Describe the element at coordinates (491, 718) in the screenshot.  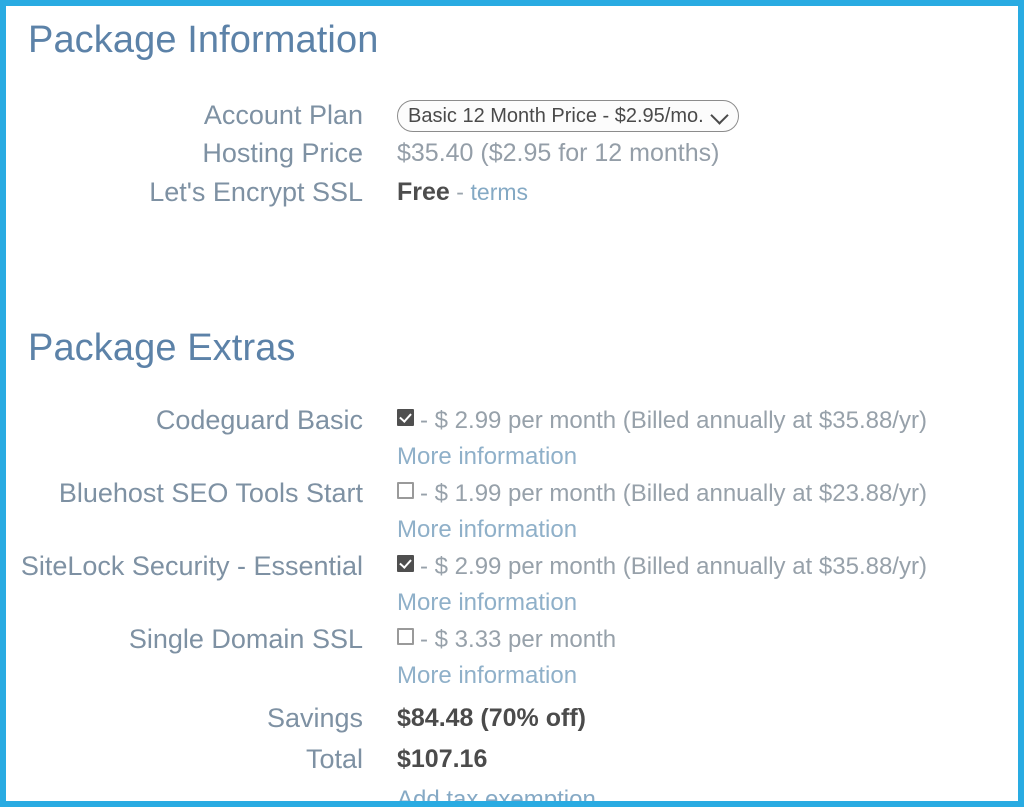
I see `savings-value: $84.48 (70% off)` at that location.